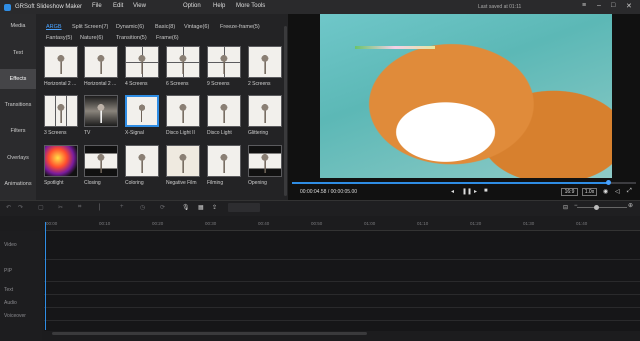  Describe the element at coordinates (452, 191) in the screenshot. I see `prev-frame-icon: ◂` at that location.